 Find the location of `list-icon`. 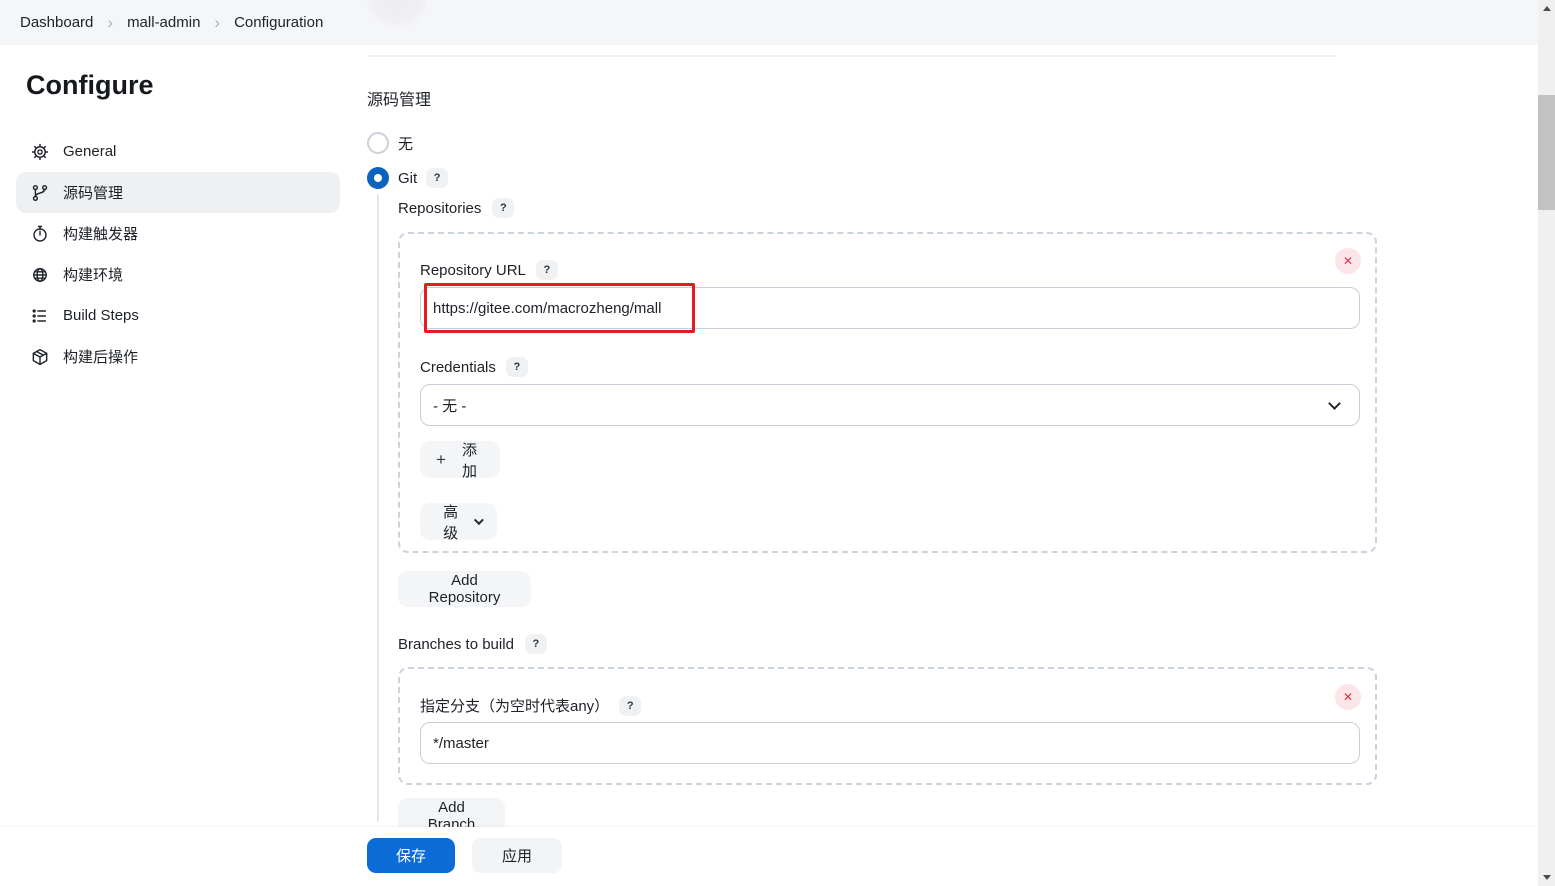

list-icon is located at coordinates (40, 316).